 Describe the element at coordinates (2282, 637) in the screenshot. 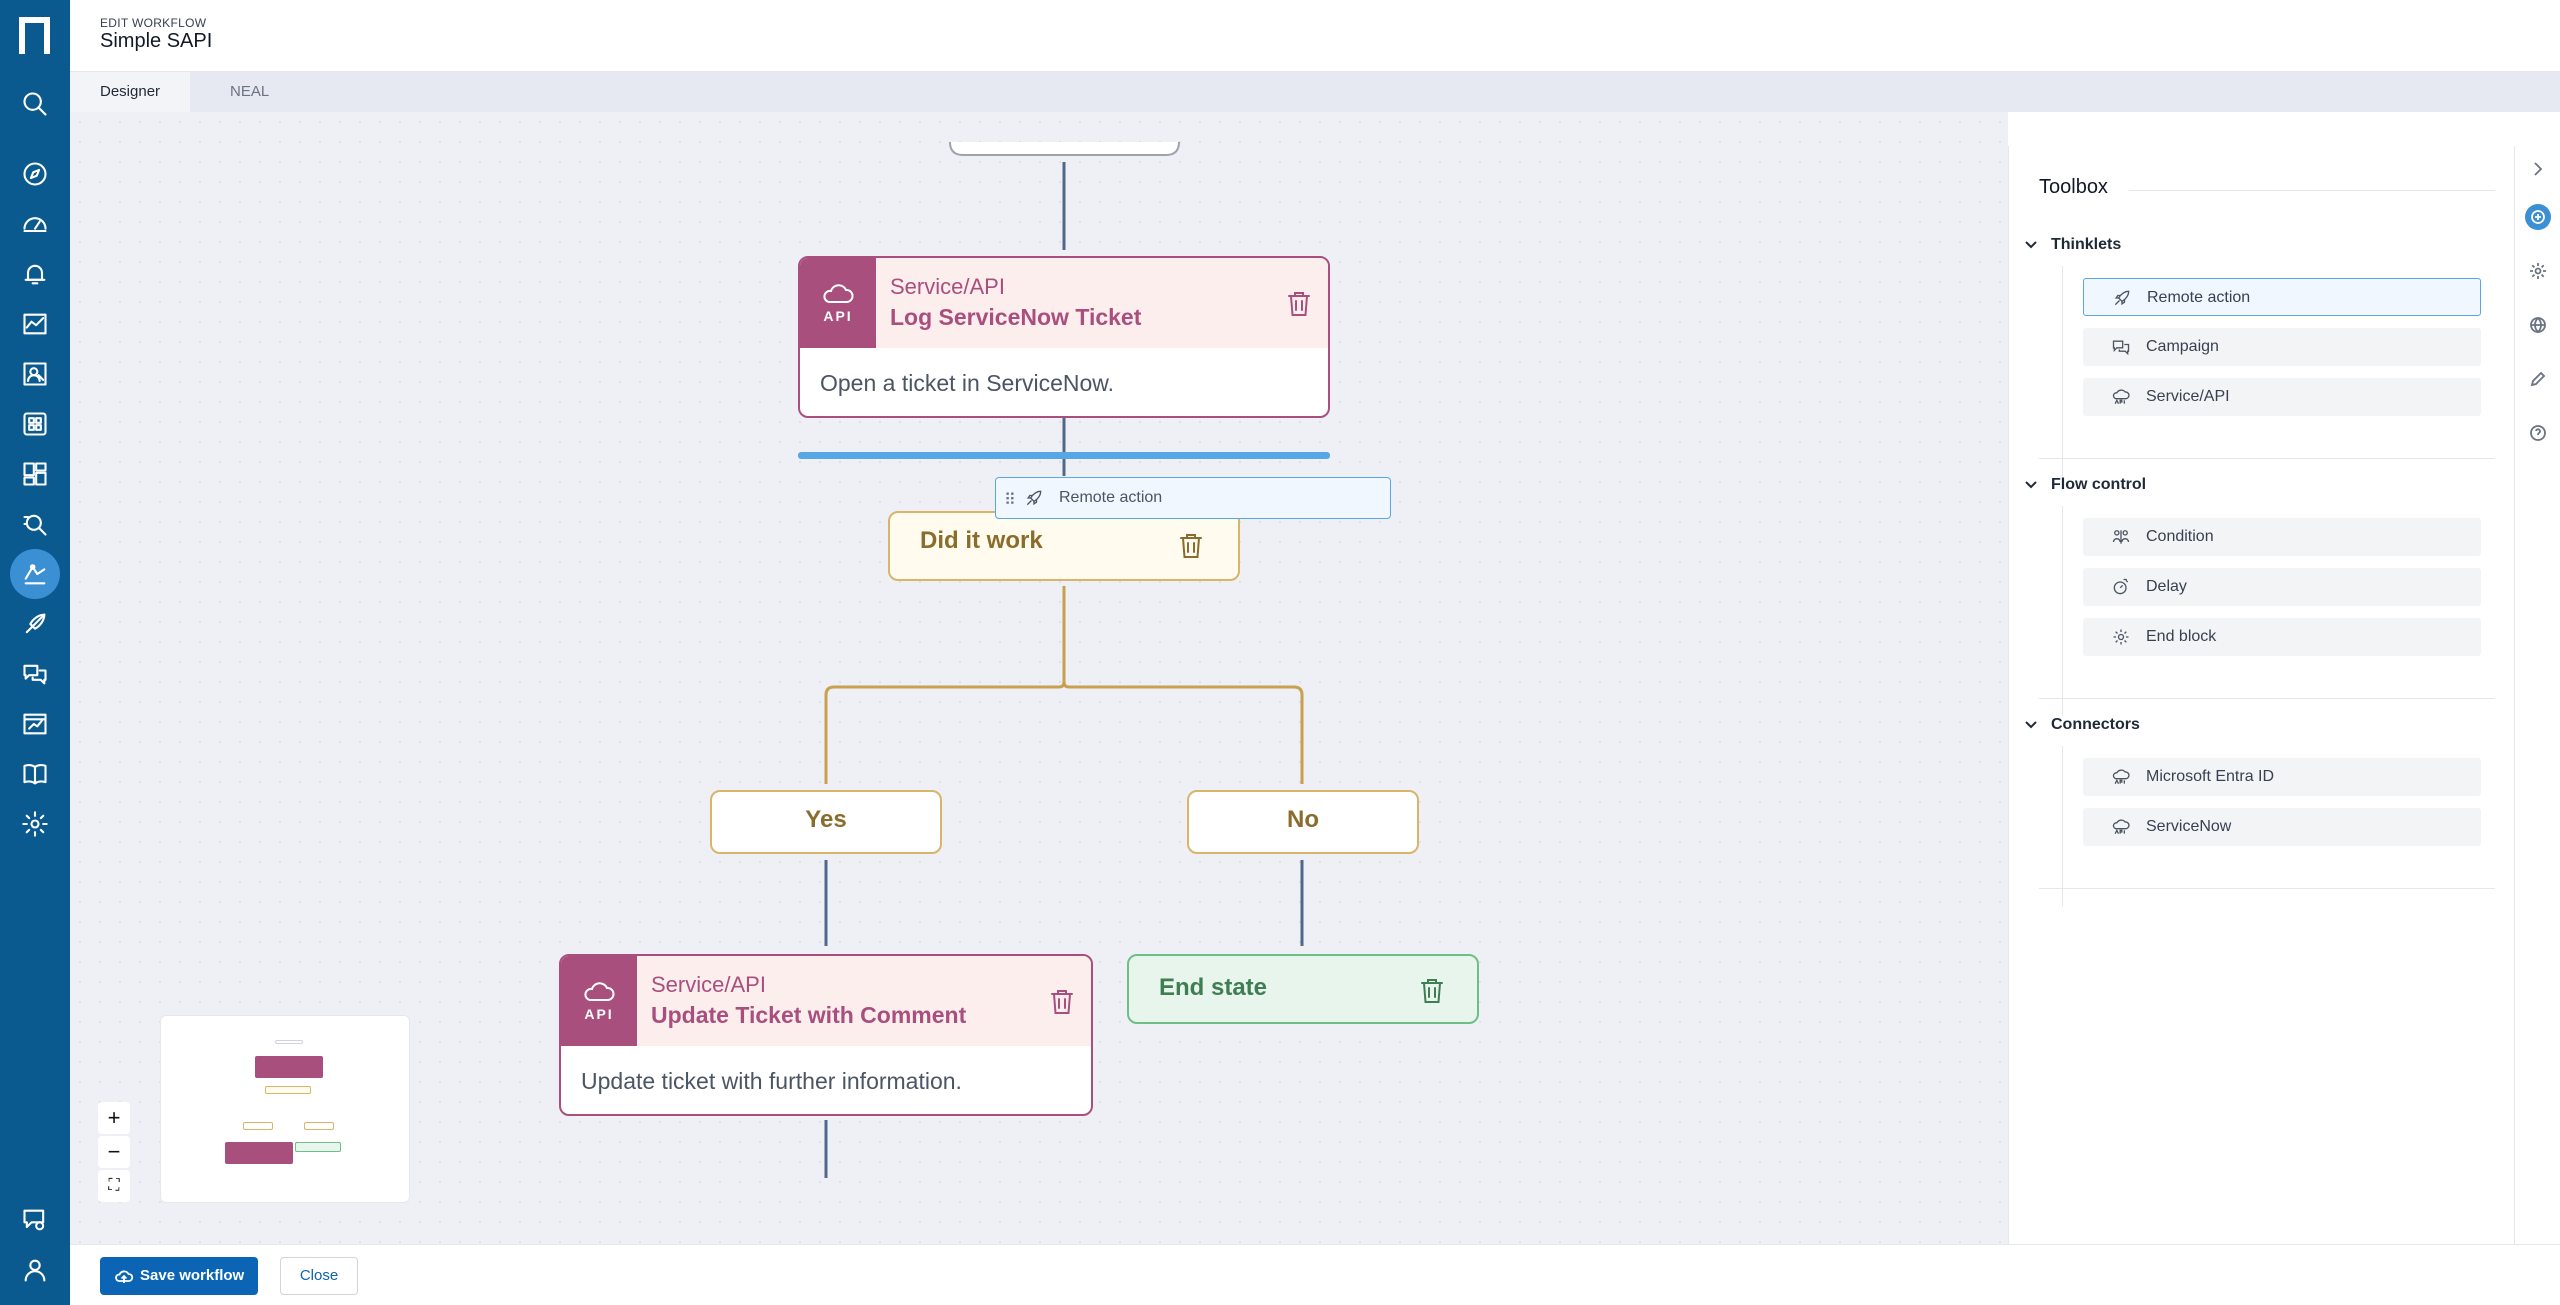

I see `toolbox-item-end-block: End block` at that location.